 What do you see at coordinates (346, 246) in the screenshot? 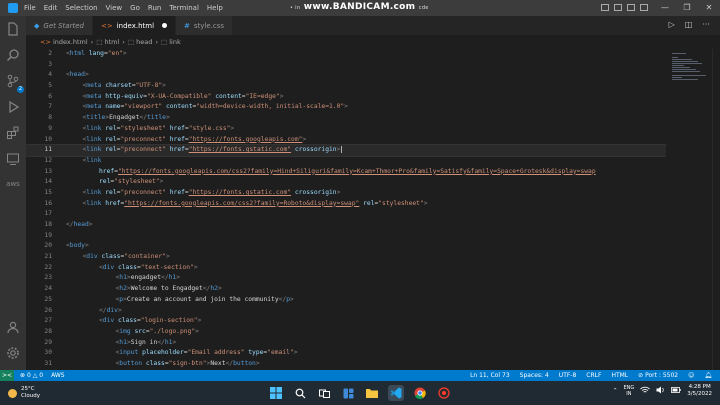
I see `code-line: 20 <body>` at bounding box center [346, 246].